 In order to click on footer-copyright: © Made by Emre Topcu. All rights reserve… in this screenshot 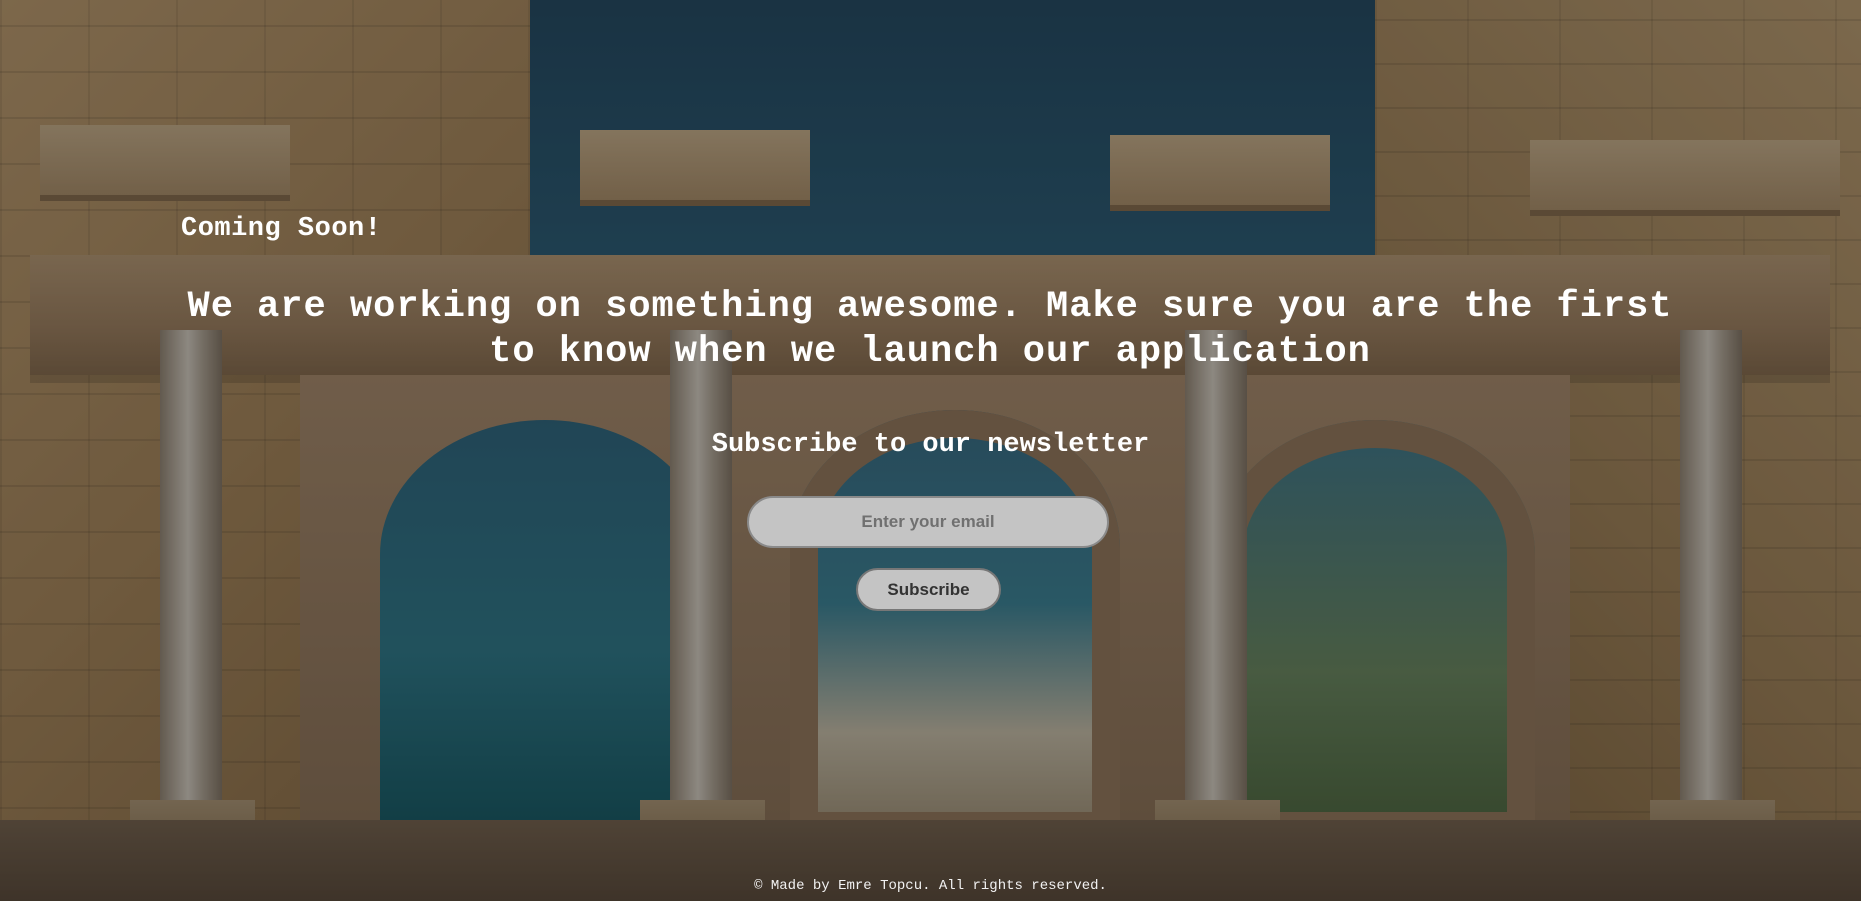, I will do `click(930, 886)`.